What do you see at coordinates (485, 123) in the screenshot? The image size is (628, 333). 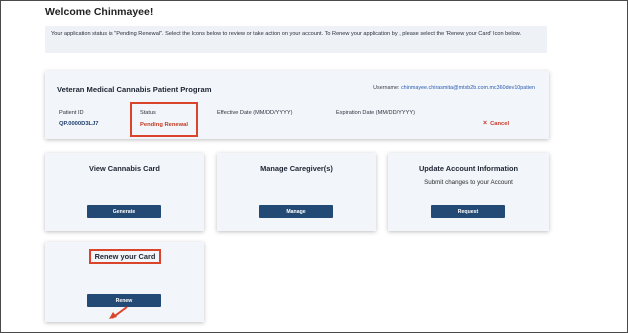 I see `close-icon: ×` at bounding box center [485, 123].